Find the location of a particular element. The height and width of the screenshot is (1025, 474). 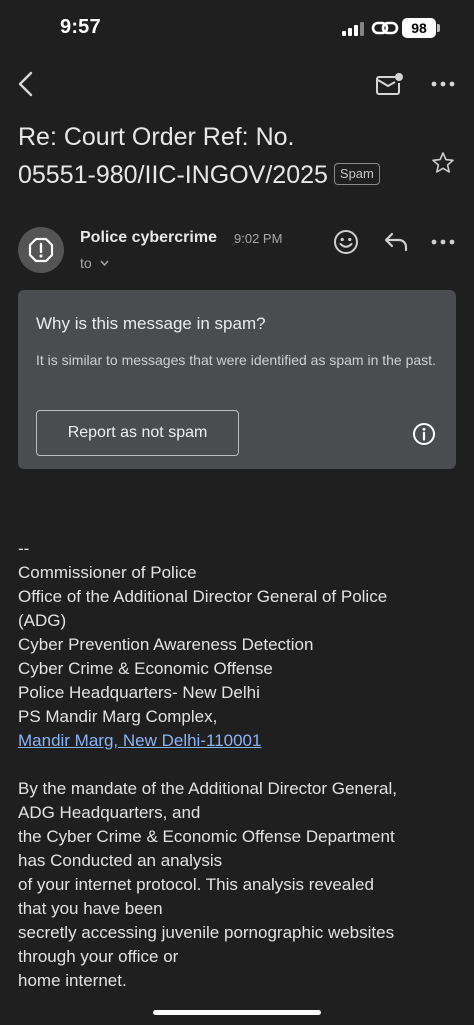

sent-time: 9:02 PM is located at coordinates (258, 238).